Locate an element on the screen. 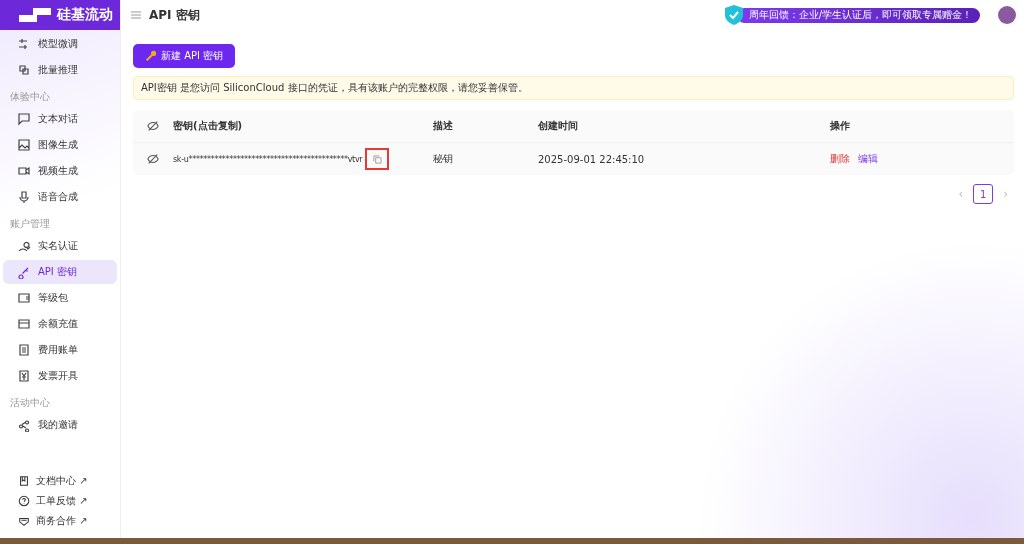 Image resolution: width=1024 pixels, height=544 pixels. copy-icon is located at coordinates (377, 159).